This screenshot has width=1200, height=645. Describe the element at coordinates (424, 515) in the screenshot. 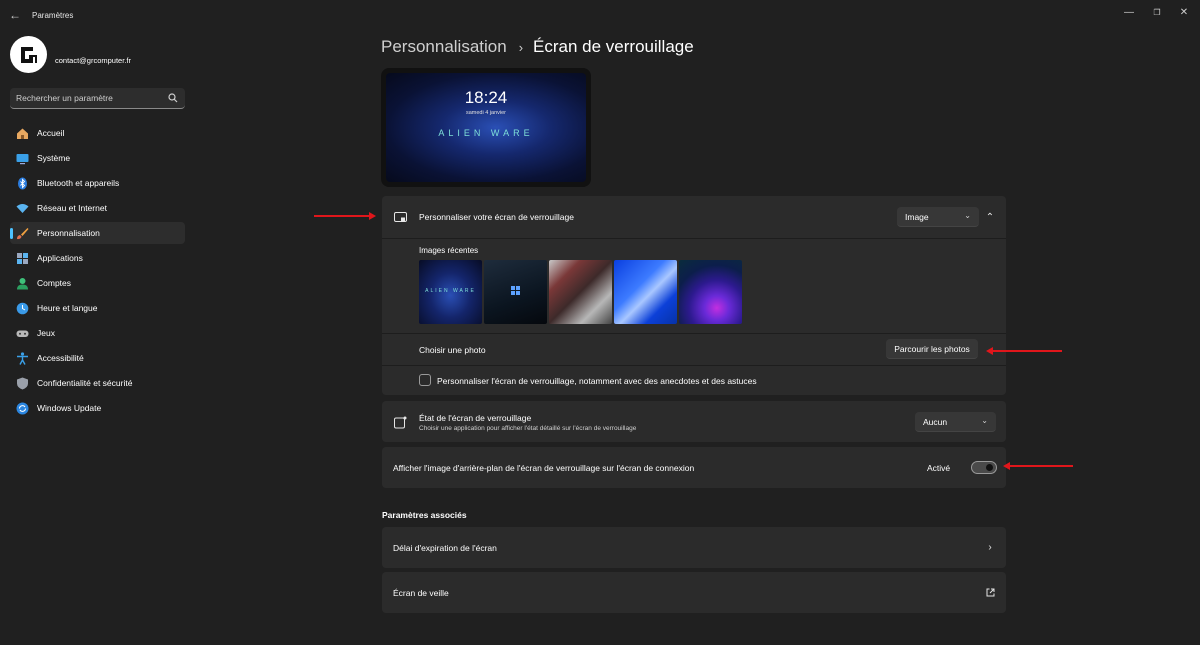

I see `related-settings-heading: Paramètres associés` at that location.